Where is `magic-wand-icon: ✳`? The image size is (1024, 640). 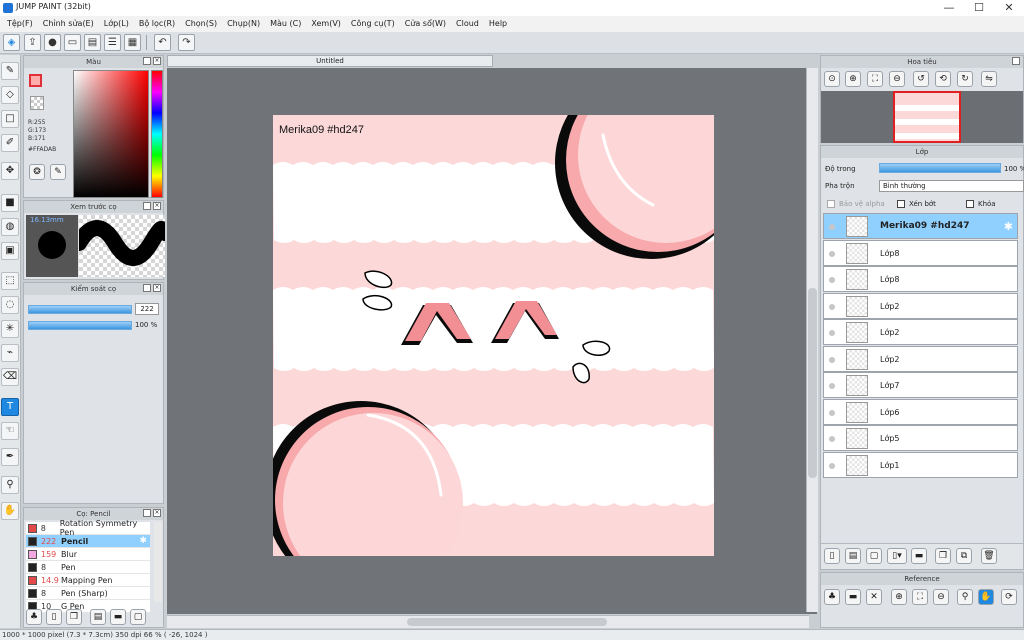
magic-wand-icon: ✳ is located at coordinates (10, 329).